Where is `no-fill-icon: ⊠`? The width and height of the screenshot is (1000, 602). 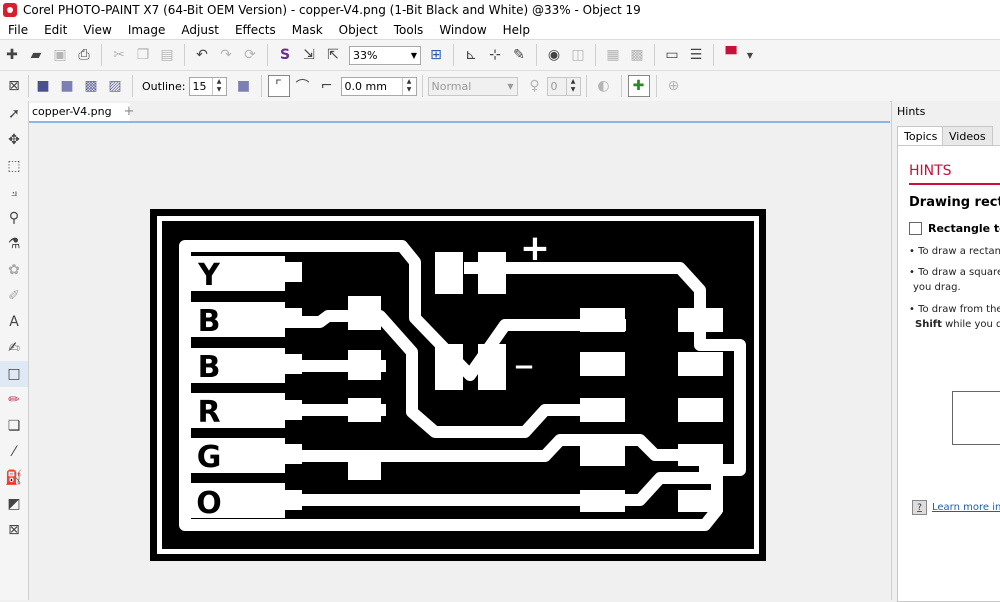 no-fill-icon: ⊠ is located at coordinates (14, 86).